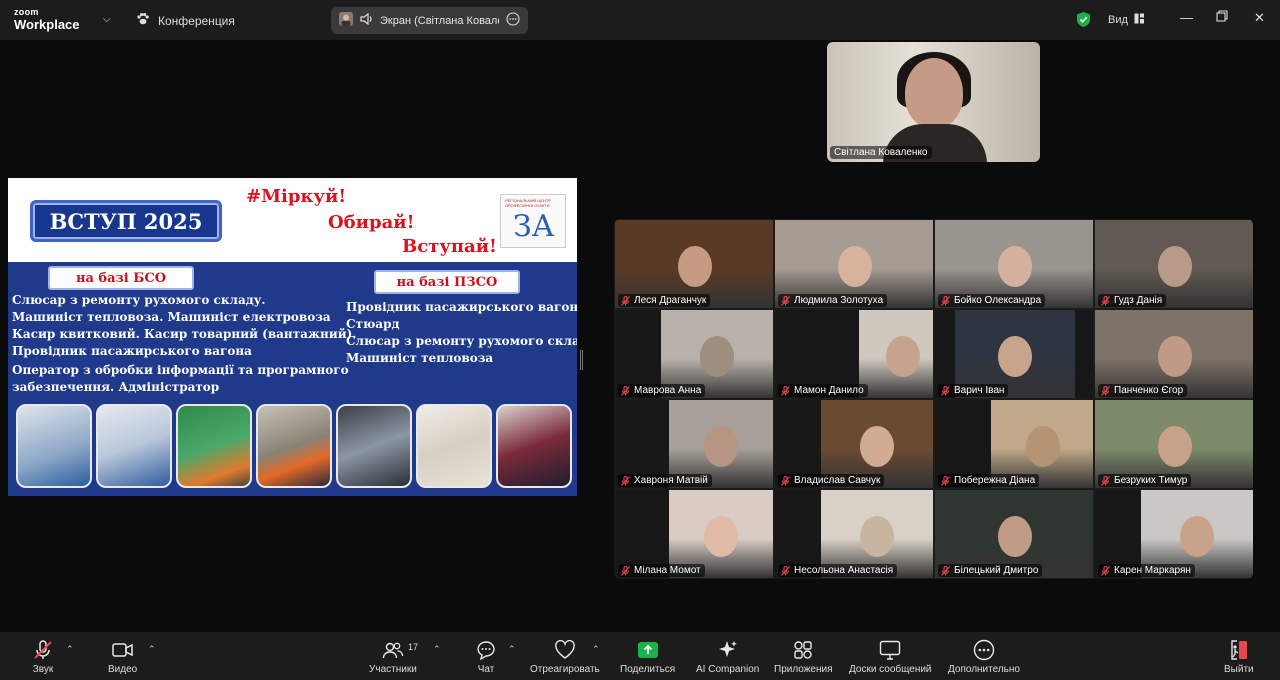 The image size is (1280, 680). Describe the element at coordinates (121, 278) in the screenshot. I see `badge-bso: на базі БСО` at that location.